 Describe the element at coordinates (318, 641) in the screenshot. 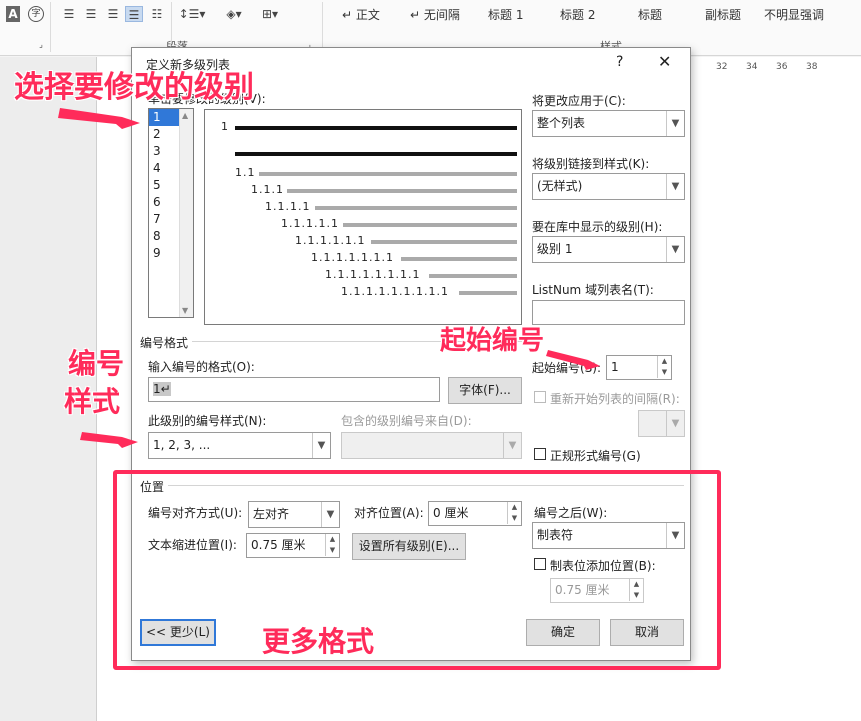

I see `annotation-more-format: 更多格式` at that location.